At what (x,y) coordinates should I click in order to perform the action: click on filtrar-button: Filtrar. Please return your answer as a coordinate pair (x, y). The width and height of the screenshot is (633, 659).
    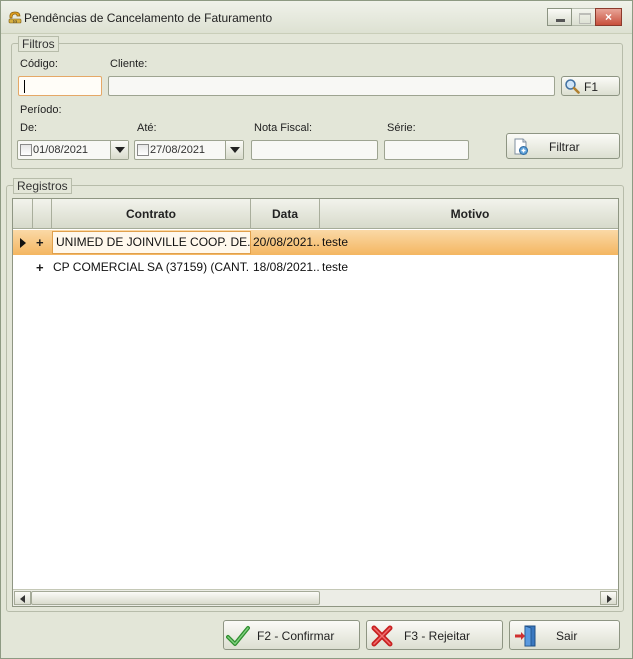
    Looking at the image, I should click on (563, 146).